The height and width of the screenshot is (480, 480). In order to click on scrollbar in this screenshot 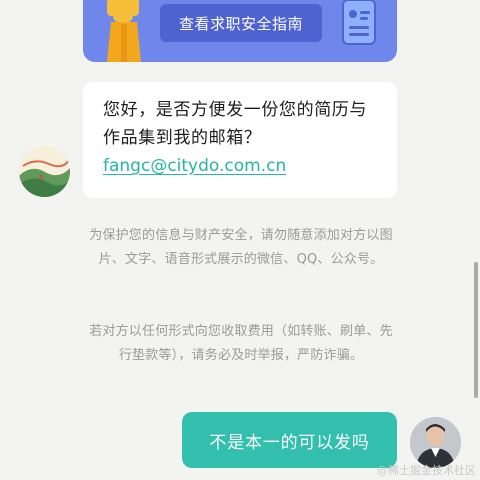, I will do `click(476, 330)`.